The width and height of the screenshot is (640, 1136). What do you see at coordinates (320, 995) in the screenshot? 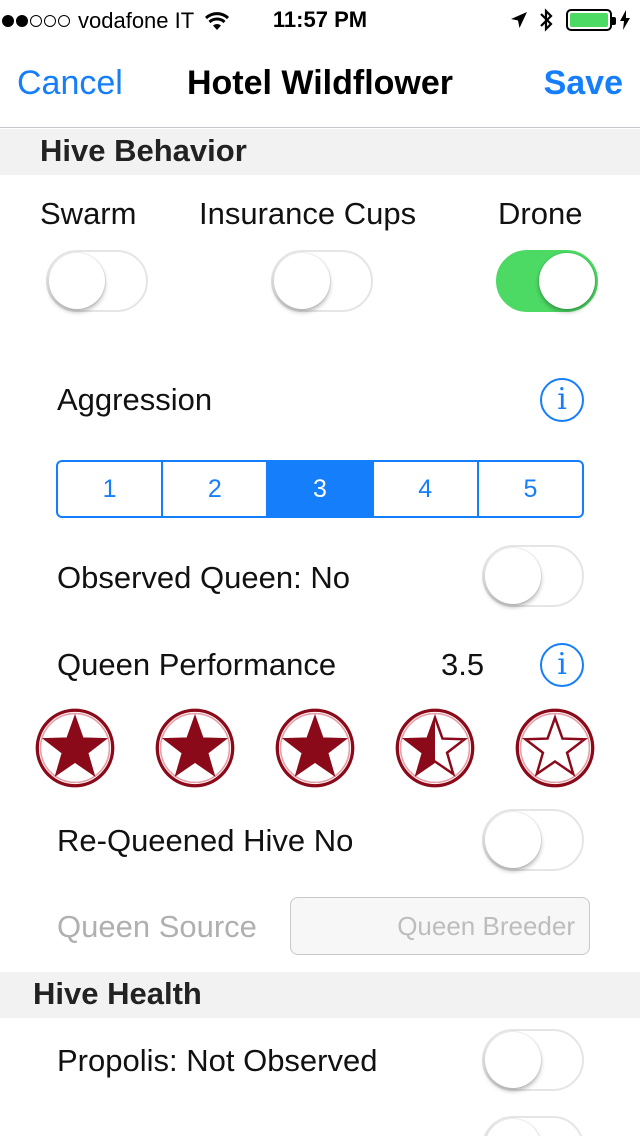
I see `section-header-hive-health: Hive Health` at bounding box center [320, 995].